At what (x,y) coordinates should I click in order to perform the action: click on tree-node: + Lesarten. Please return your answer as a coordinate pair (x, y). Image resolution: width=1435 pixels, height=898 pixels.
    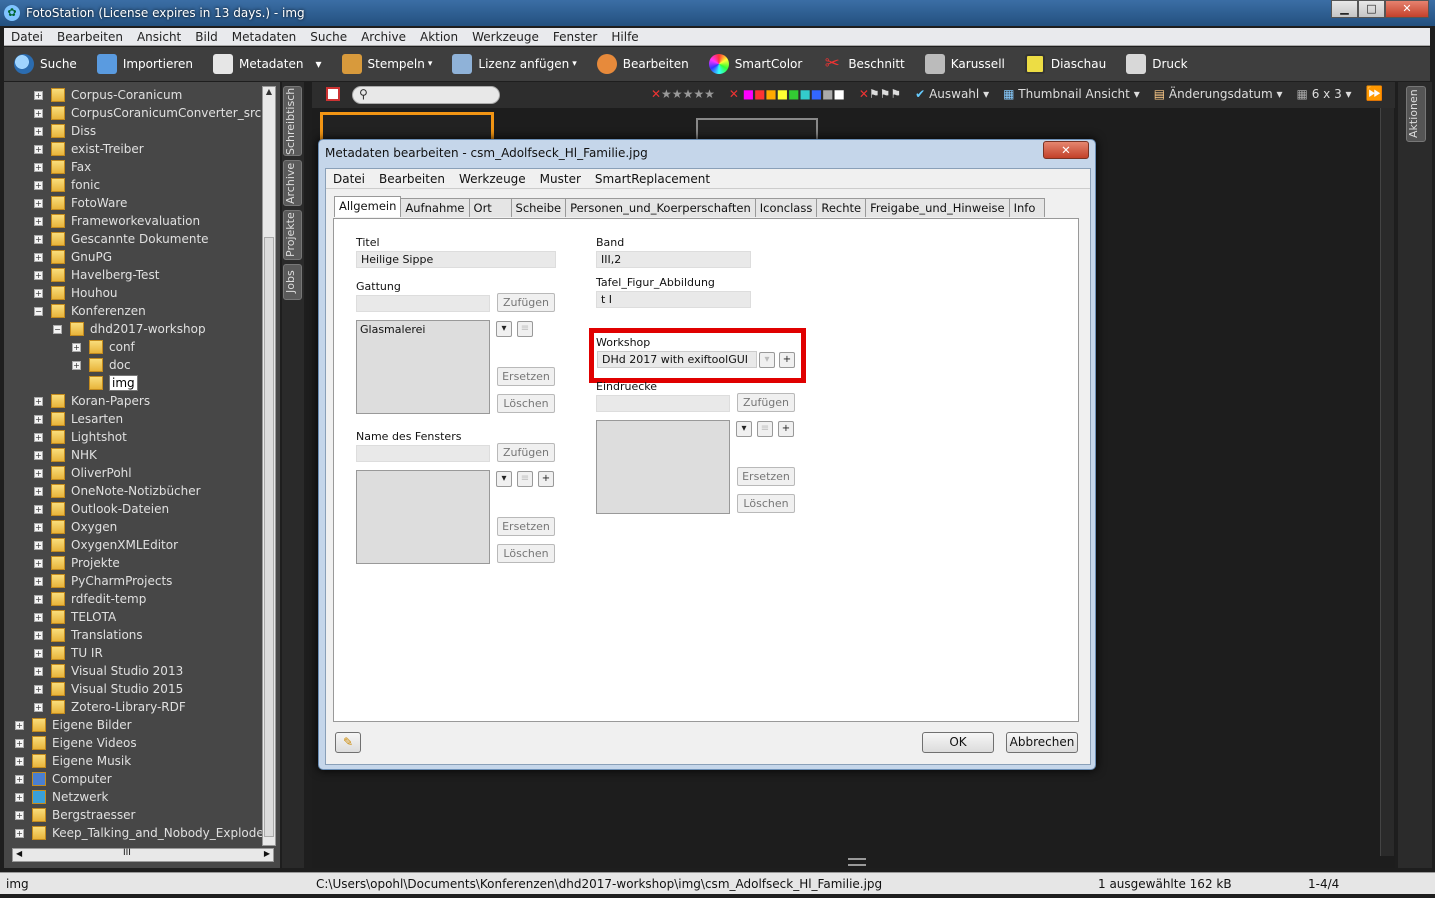
    Looking at the image, I should click on (137, 419).